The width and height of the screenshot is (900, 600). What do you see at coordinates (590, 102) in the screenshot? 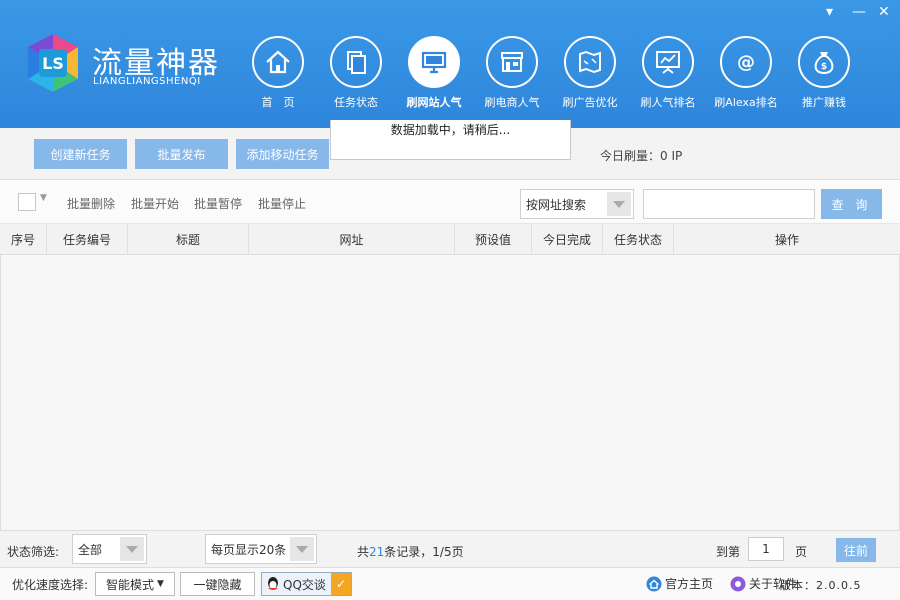
I see `nav-label: 刷广告优化` at bounding box center [590, 102].